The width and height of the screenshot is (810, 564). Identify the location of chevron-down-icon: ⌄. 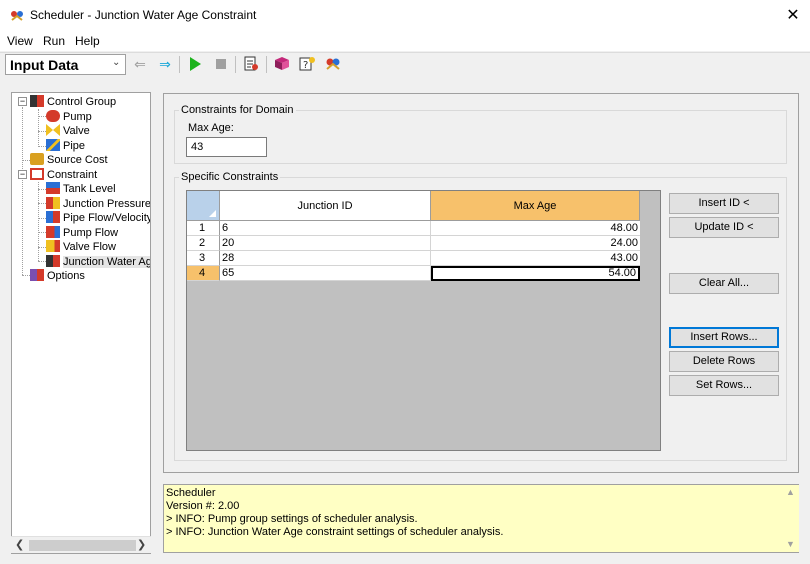
(116, 62).